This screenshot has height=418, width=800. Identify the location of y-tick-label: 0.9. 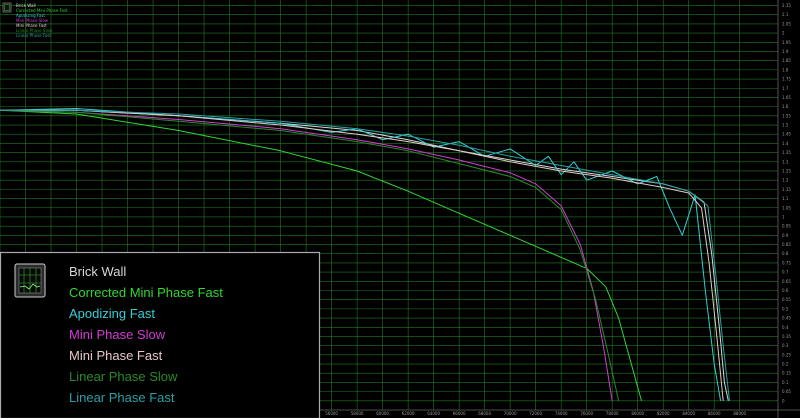
(785, 235).